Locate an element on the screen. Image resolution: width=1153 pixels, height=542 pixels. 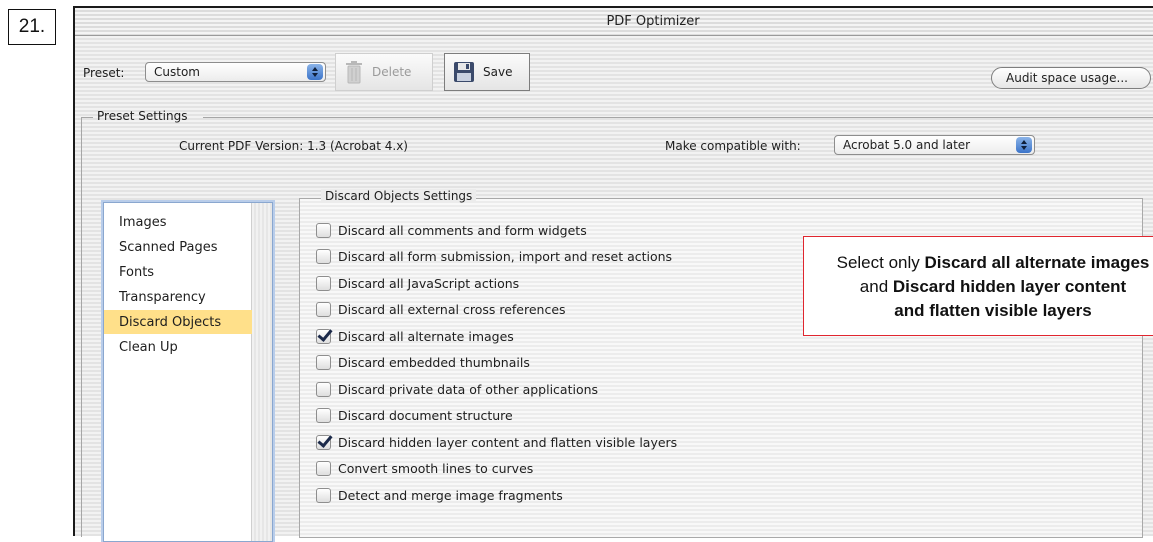
discard-option-row: Convert smooth lines to curves is located at coordinates (424, 469).